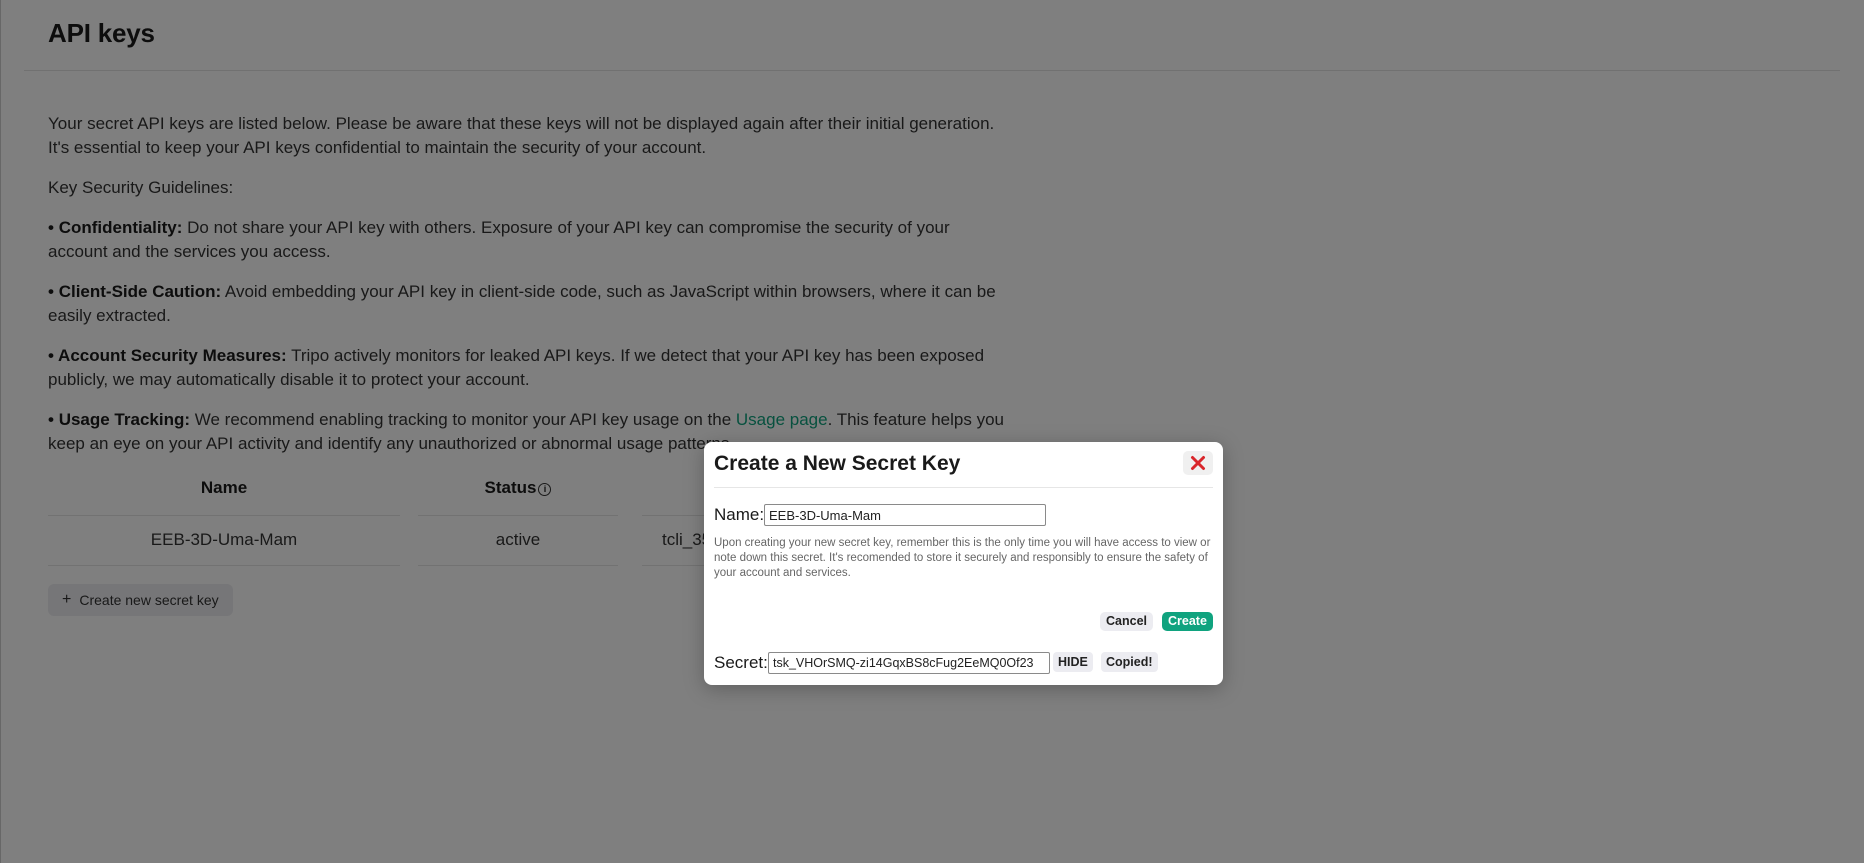 This screenshot has width=1864, height=863. I want to click on close-x-icon, so click(1198, 463).